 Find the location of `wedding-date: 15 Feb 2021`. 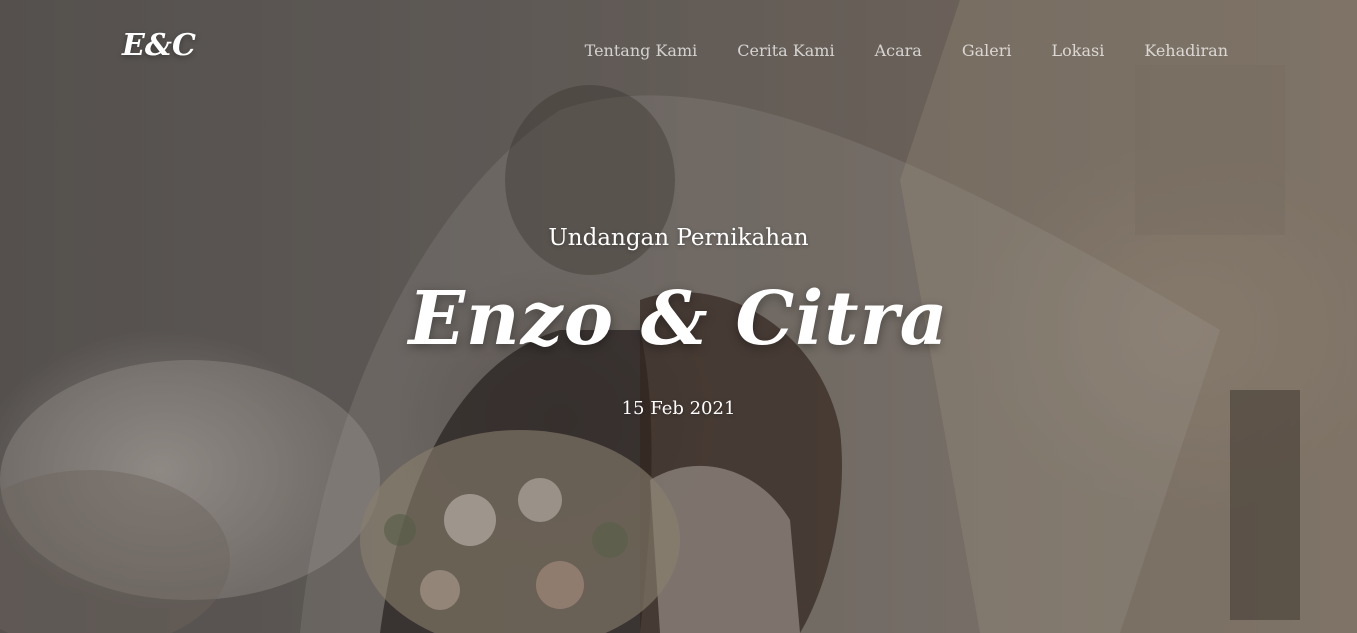

wedding-date: 15 Feb 2021 is located at coordinates (678, 408).